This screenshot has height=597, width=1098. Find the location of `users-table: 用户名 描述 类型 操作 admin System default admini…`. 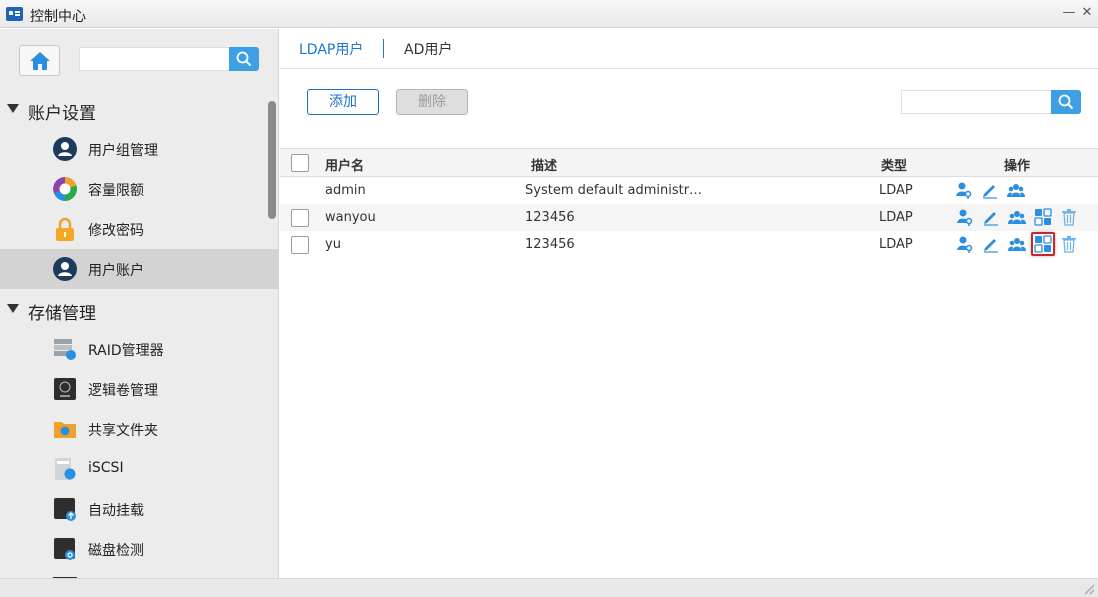

users-table: 用户名 描述 类型 操作 admin System default admini… is located at coordinates (689, 203).